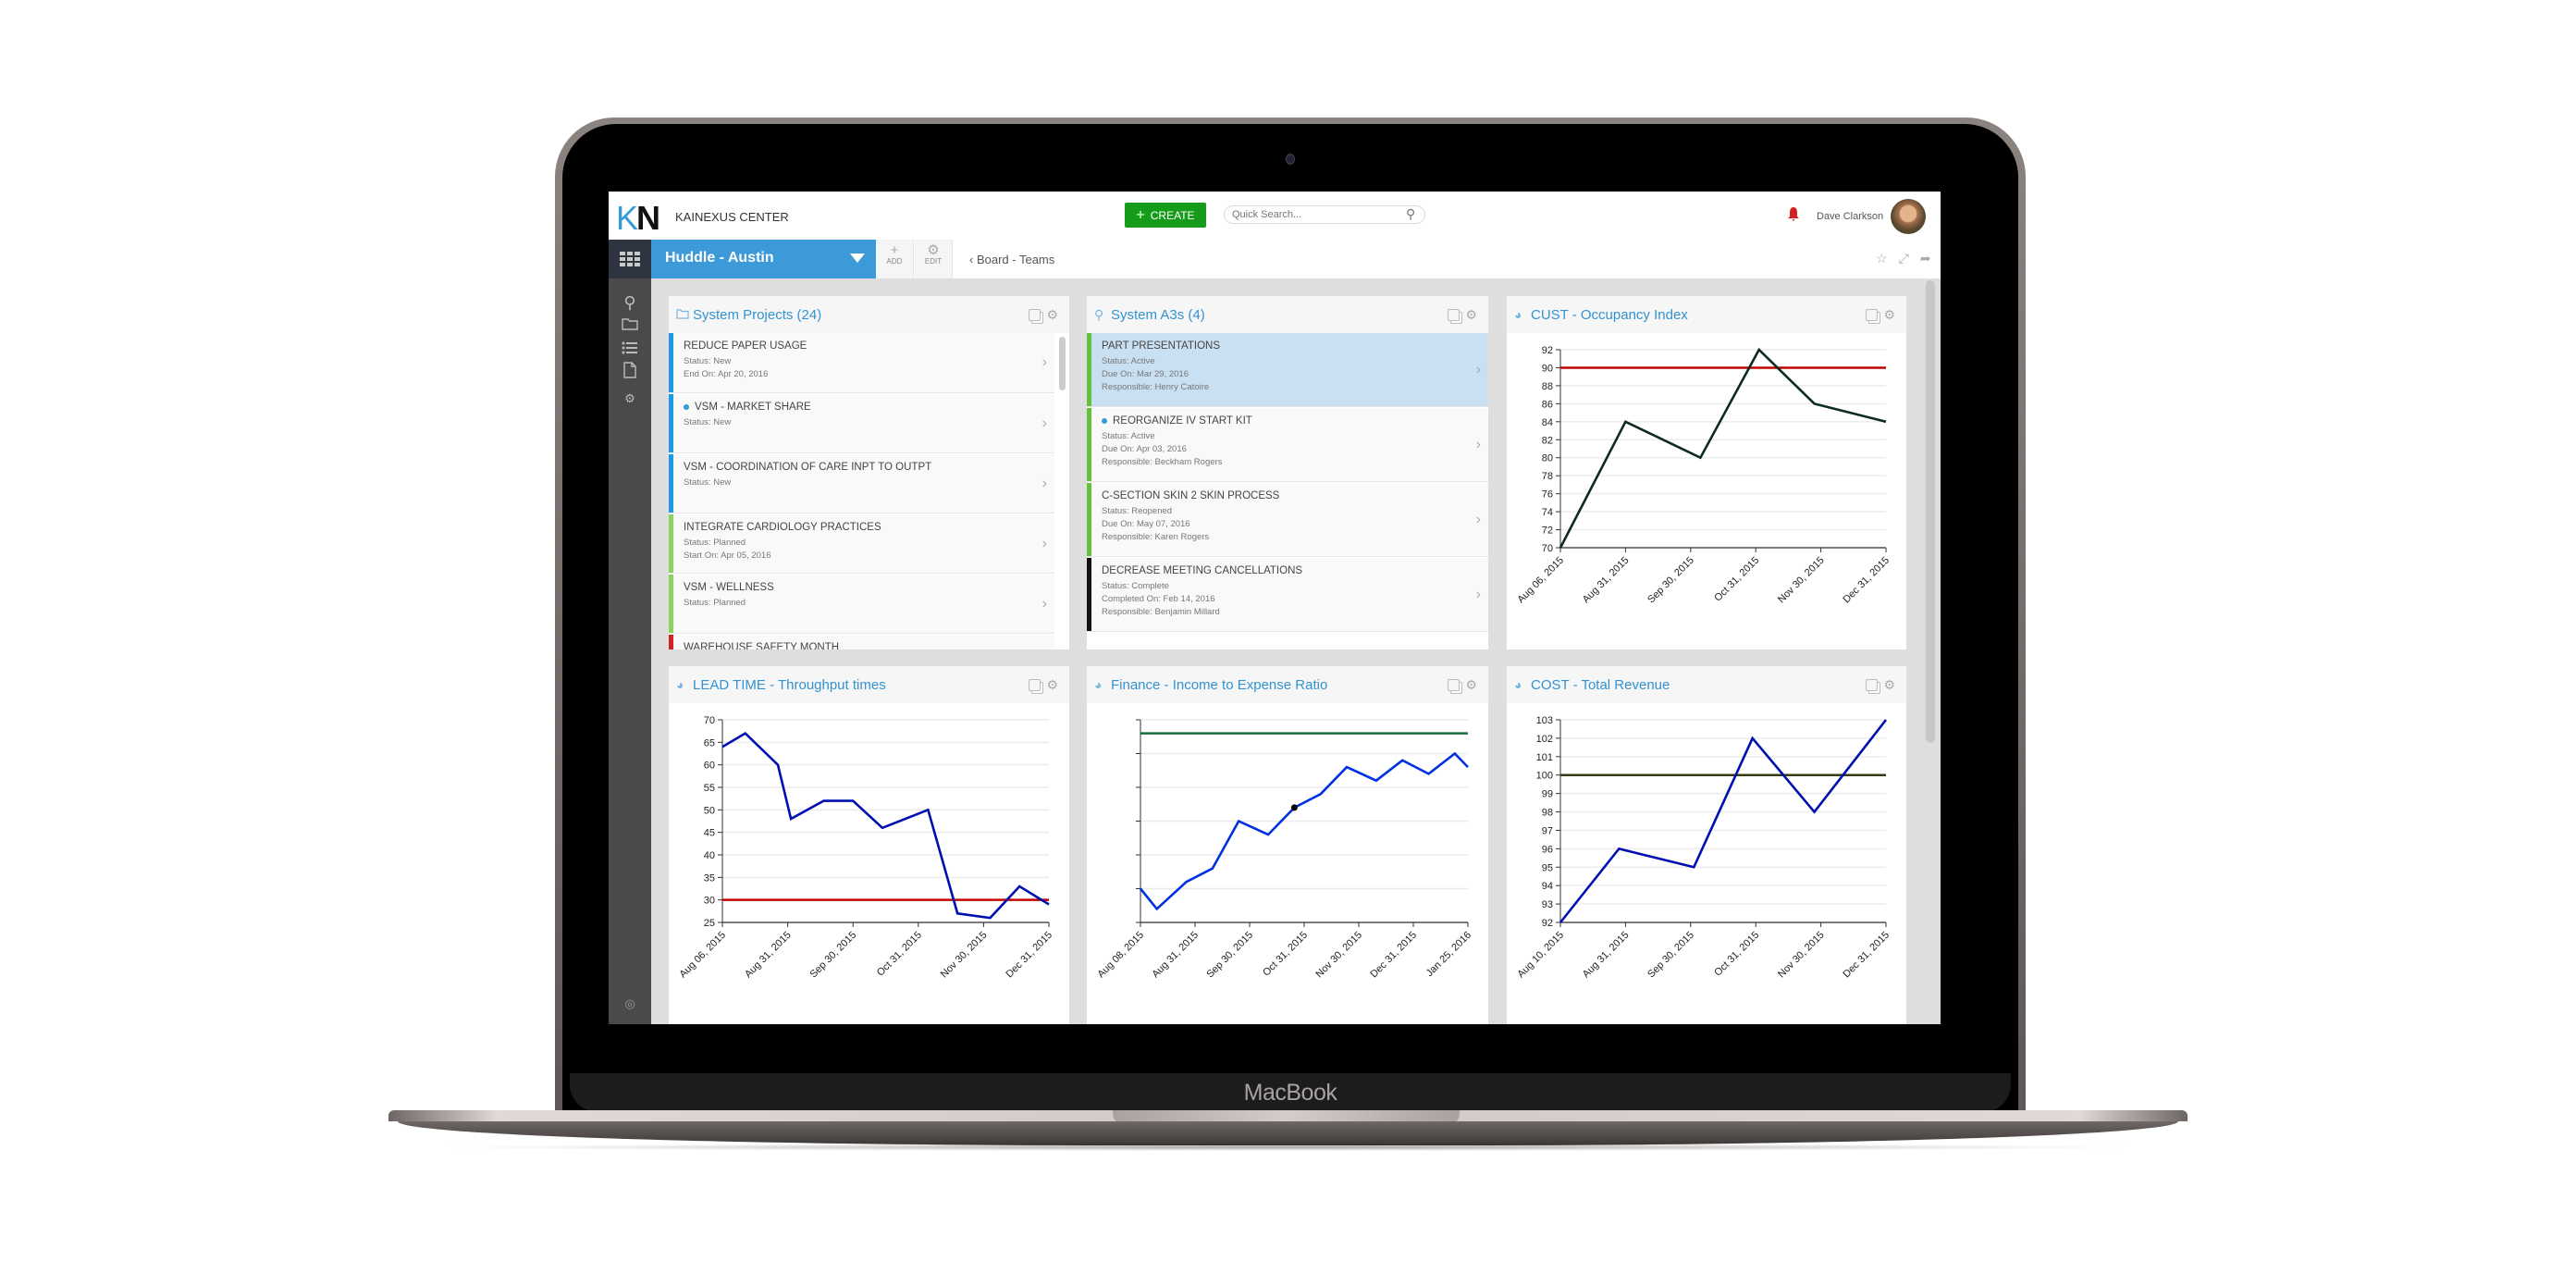  What do you see at coordinates (1324, 214) in the screenshot?
I see `quick-search-input` at bounding box center [1324, 214].